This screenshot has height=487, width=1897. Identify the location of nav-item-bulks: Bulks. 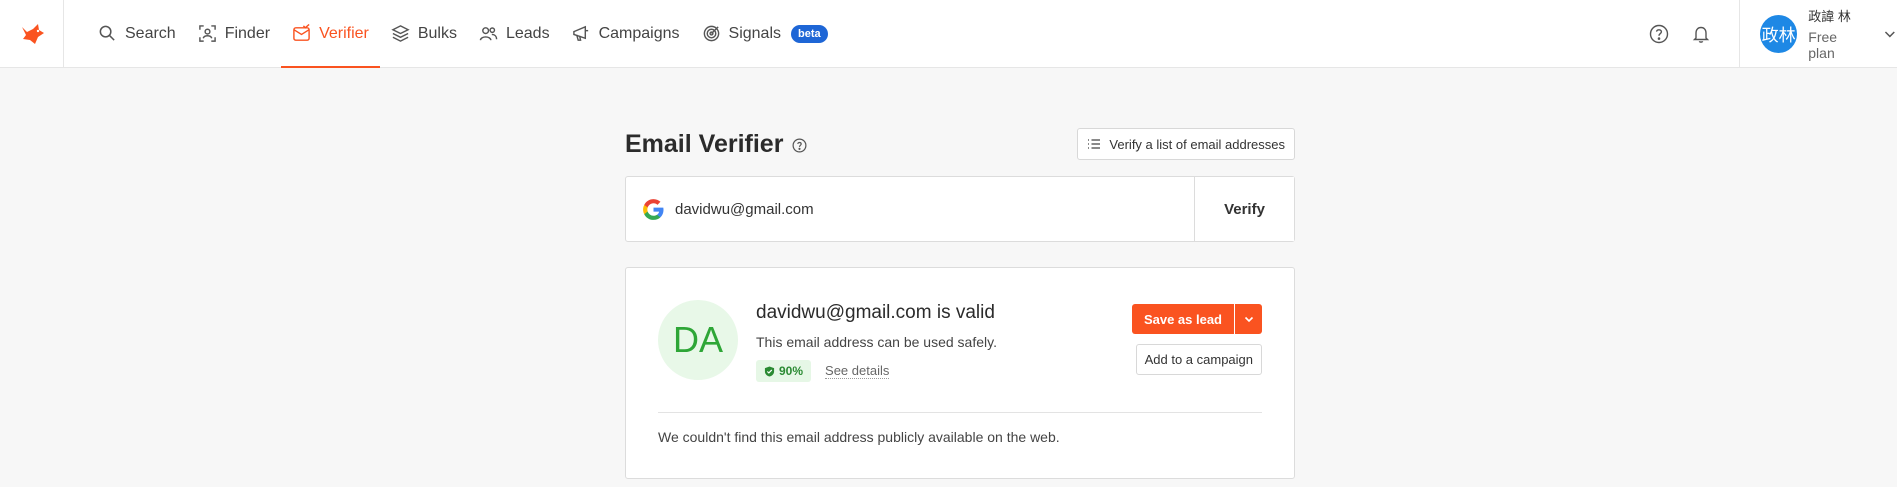
(424, 33).